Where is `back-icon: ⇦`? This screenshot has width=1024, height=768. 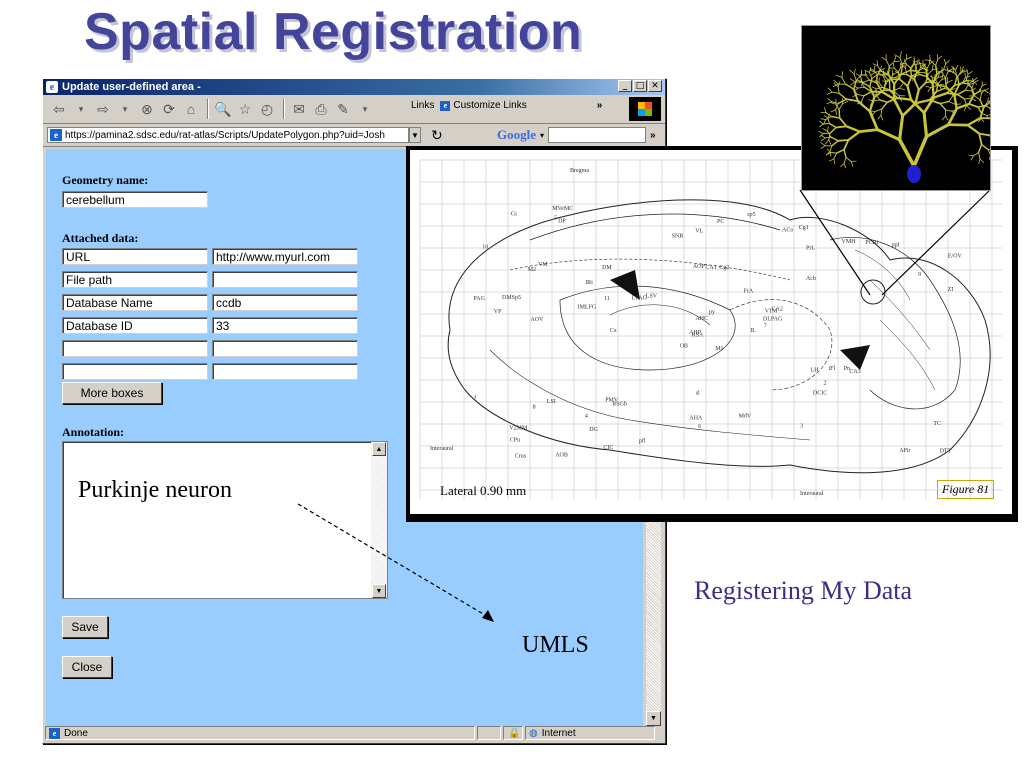 back-icon: ⇦ is located at coordinates (59, 109).